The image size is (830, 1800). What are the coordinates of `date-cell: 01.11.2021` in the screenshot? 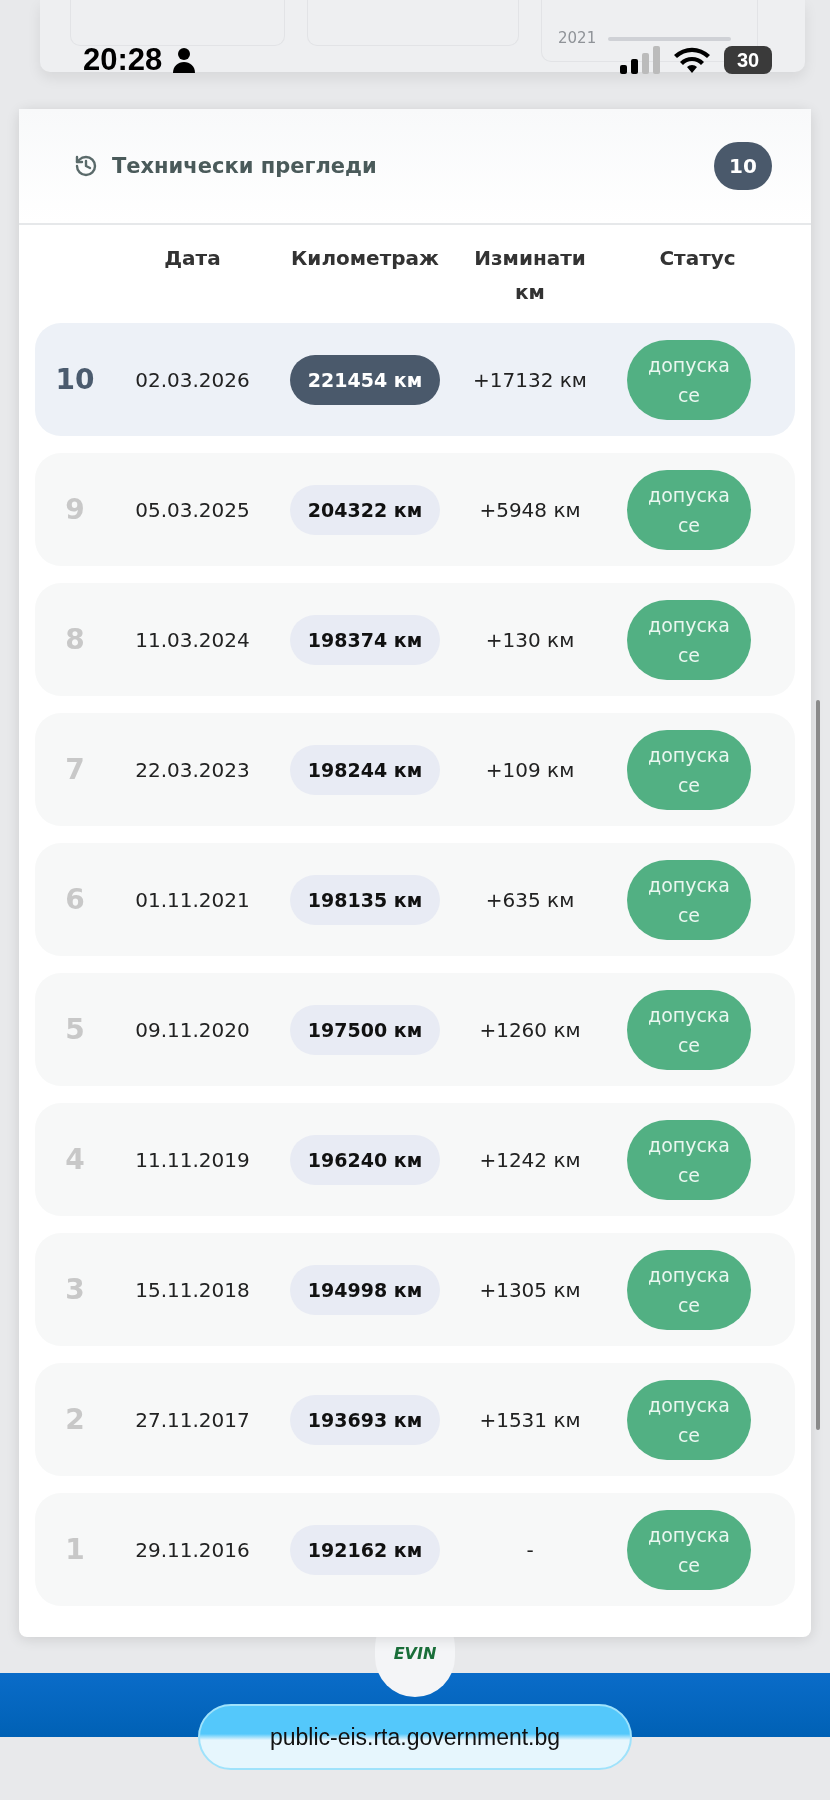 It's located at (192, 899).